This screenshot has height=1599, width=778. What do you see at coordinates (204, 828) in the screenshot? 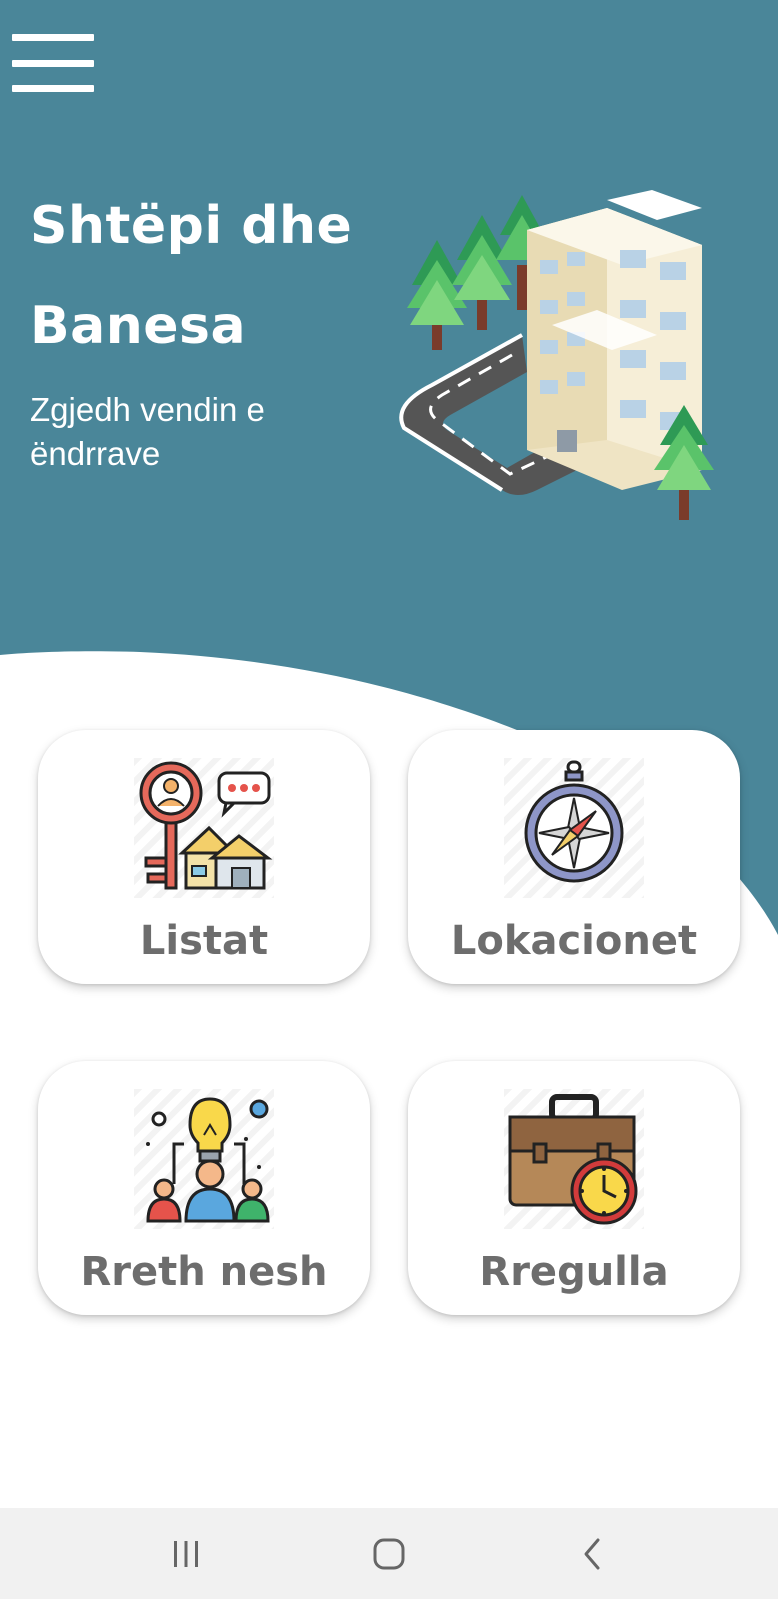
I see `key-house-search-icon` at bounding box center [204, 828].